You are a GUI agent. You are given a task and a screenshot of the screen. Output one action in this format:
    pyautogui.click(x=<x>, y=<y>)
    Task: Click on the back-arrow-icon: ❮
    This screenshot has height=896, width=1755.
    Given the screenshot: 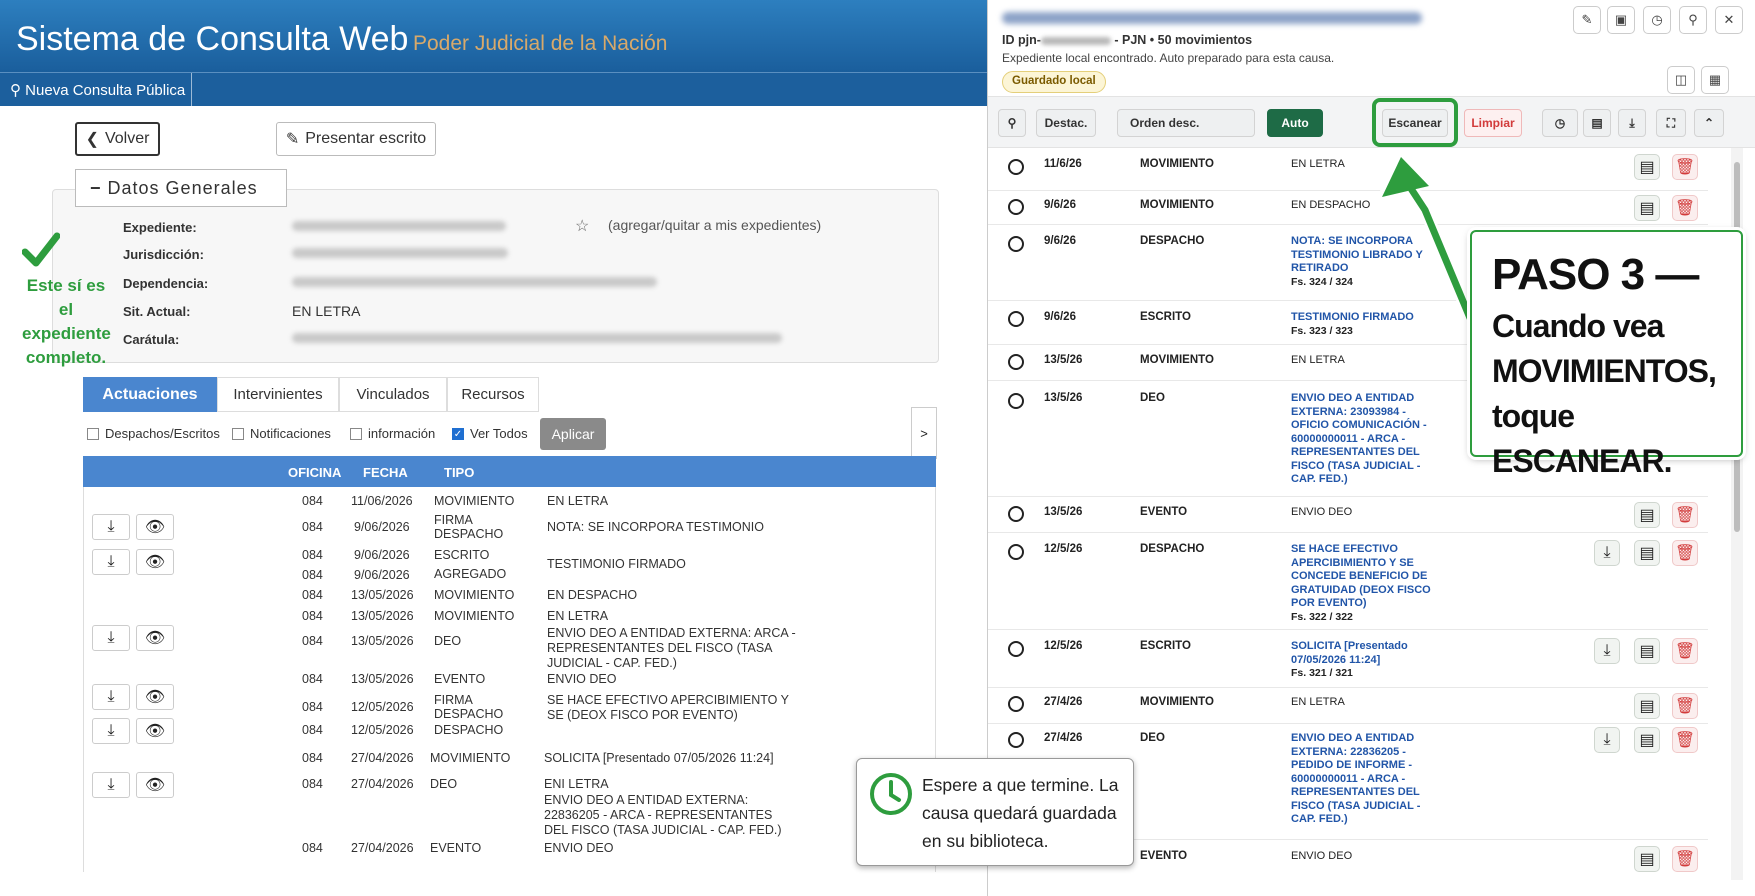 What is the action you would take?
    pyautogui.click(x=92, y=139)
    